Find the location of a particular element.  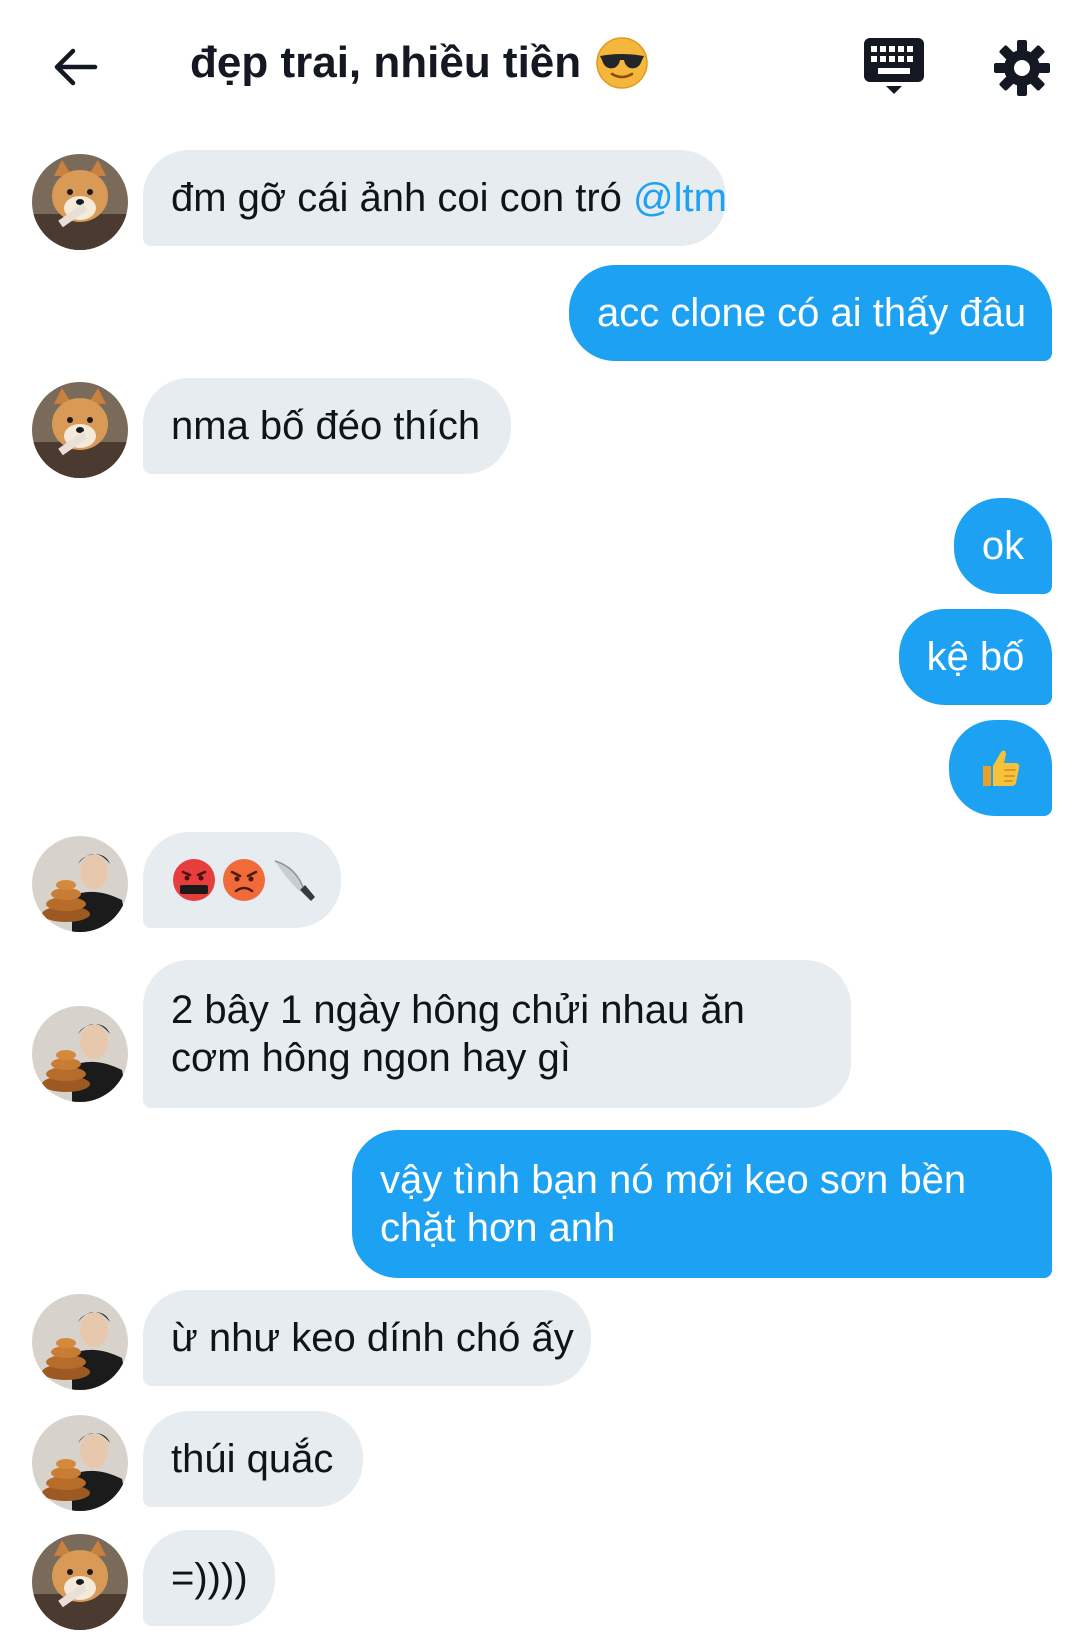

message-line: 2 bây 1 ngày hông chửi nhau ăn is located at coordinates (458, 1010).